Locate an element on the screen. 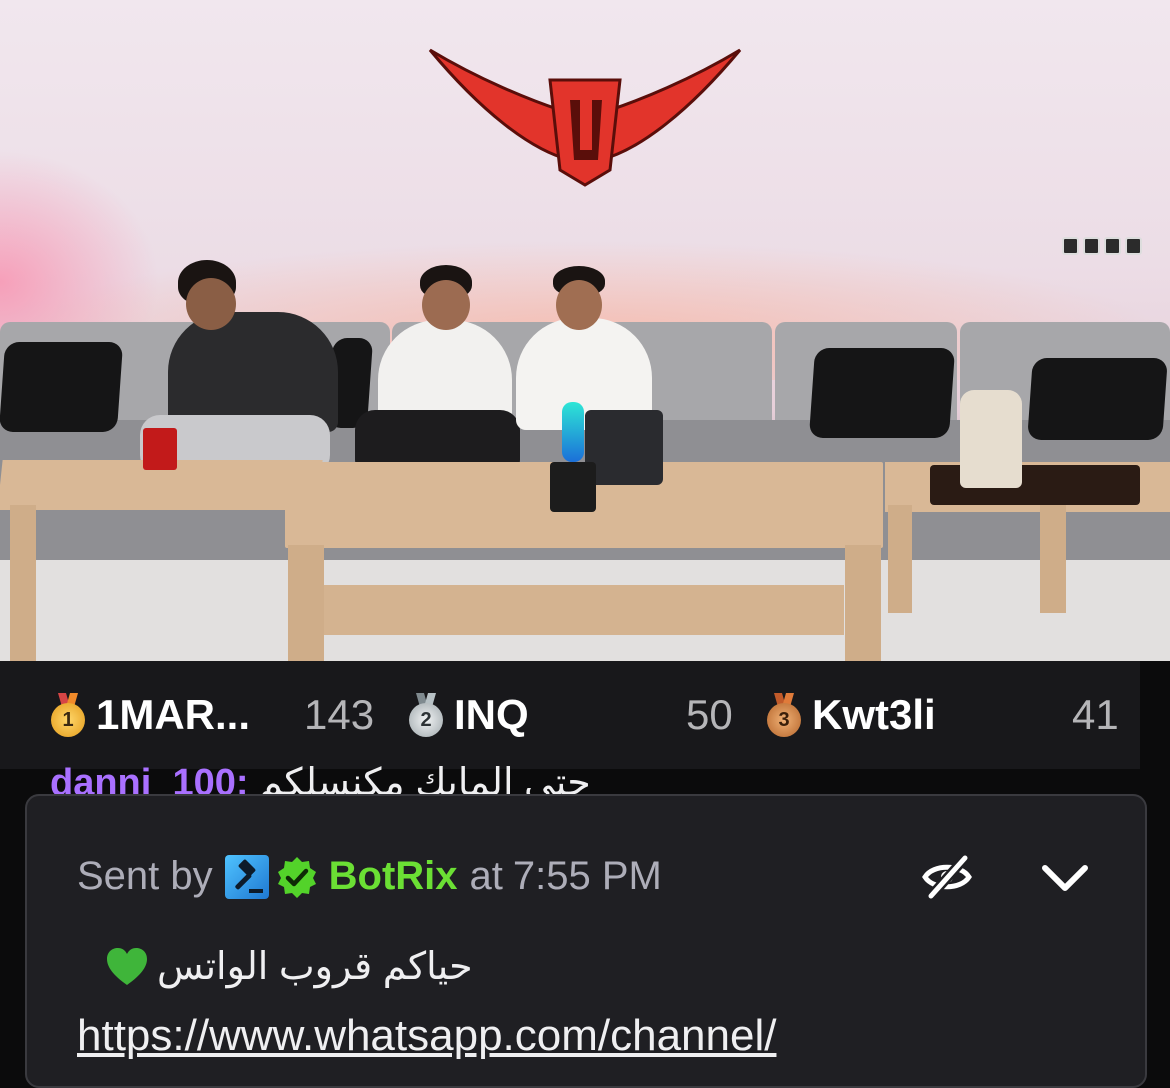  tablet is located at coordinates (624, 447).